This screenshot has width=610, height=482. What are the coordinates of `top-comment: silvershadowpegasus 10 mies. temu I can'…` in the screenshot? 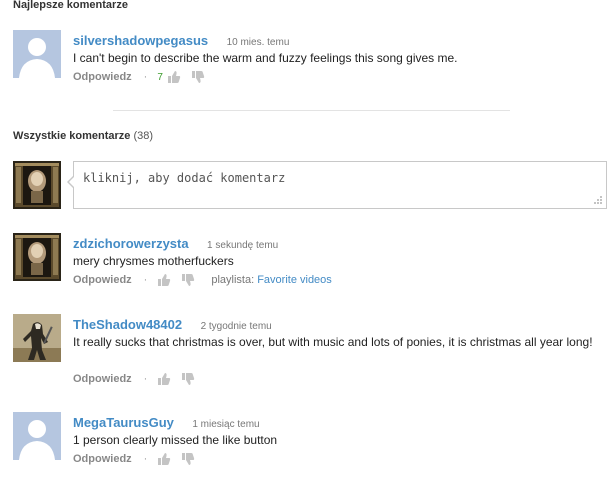 It's located at (308, 62).